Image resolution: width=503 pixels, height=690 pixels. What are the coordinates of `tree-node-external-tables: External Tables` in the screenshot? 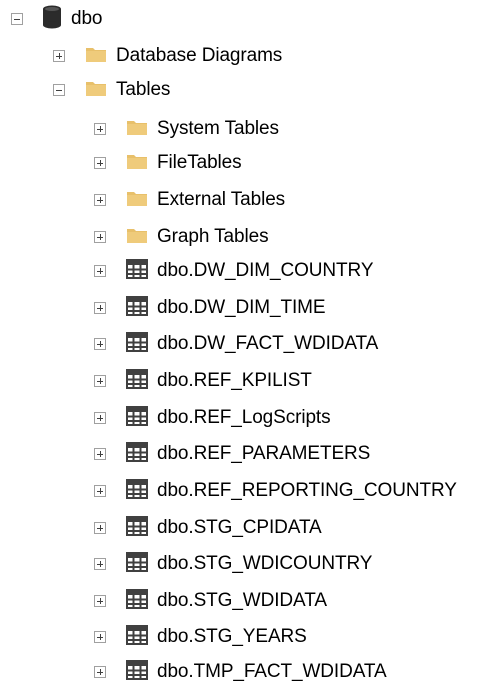 It's located at (189, 200).